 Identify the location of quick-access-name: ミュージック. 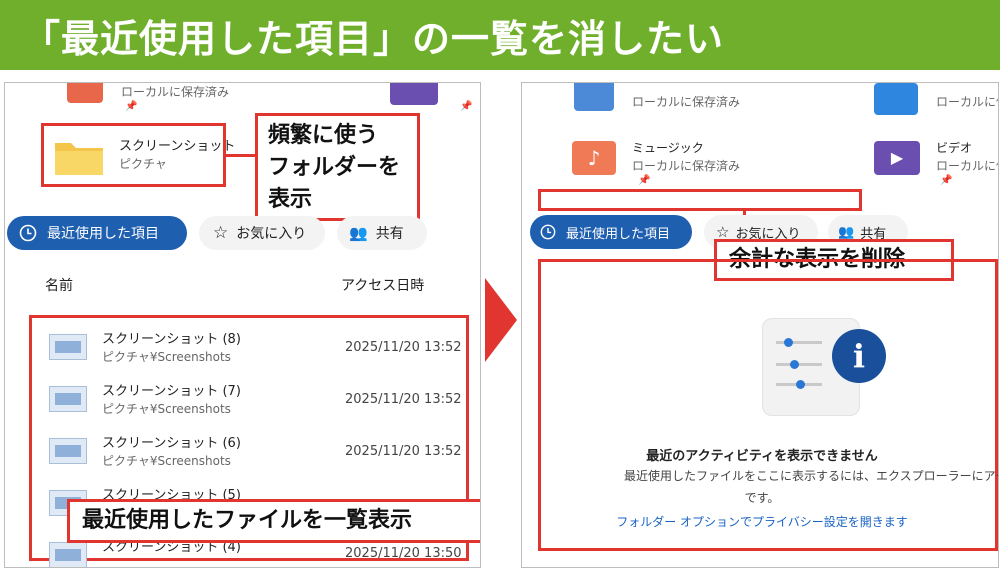
(668, 148).